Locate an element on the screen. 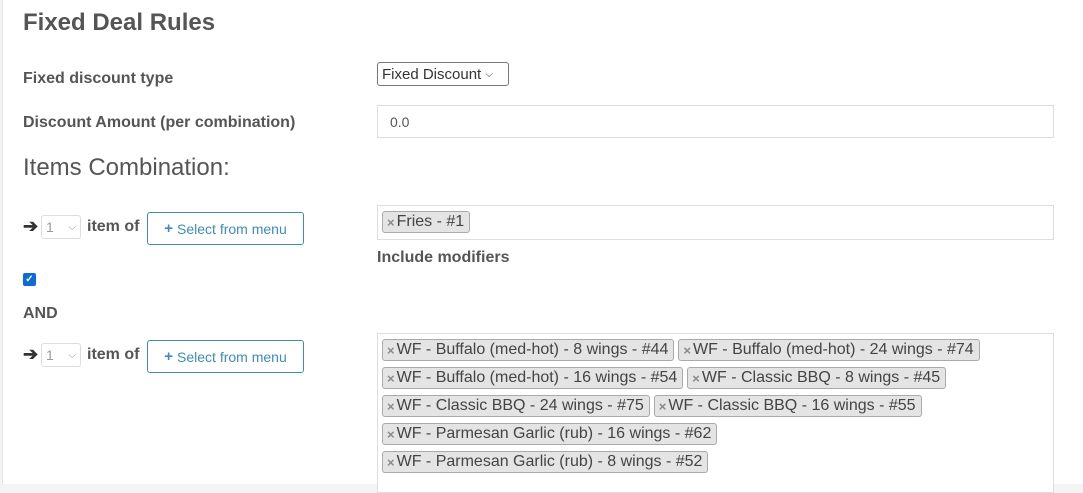  selected-item-label: Fries - #1 is located at coordinates (430, 221).